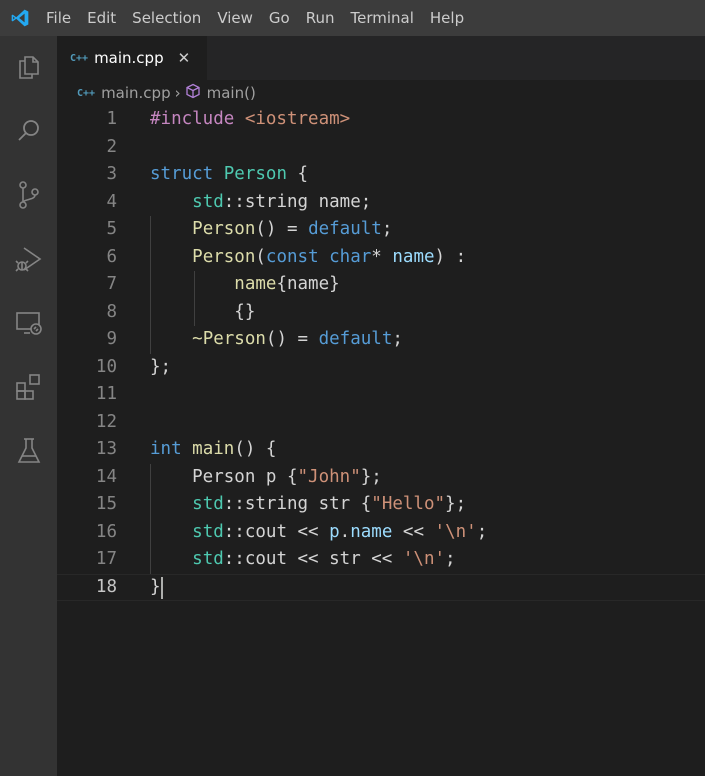 Image resolution: width=705 pixels, height=776 pixels. What do you see at coordinates (177, 93) in the screenshot?
I see `chevron-right-icon: ›` at bounding box center [177, 93].